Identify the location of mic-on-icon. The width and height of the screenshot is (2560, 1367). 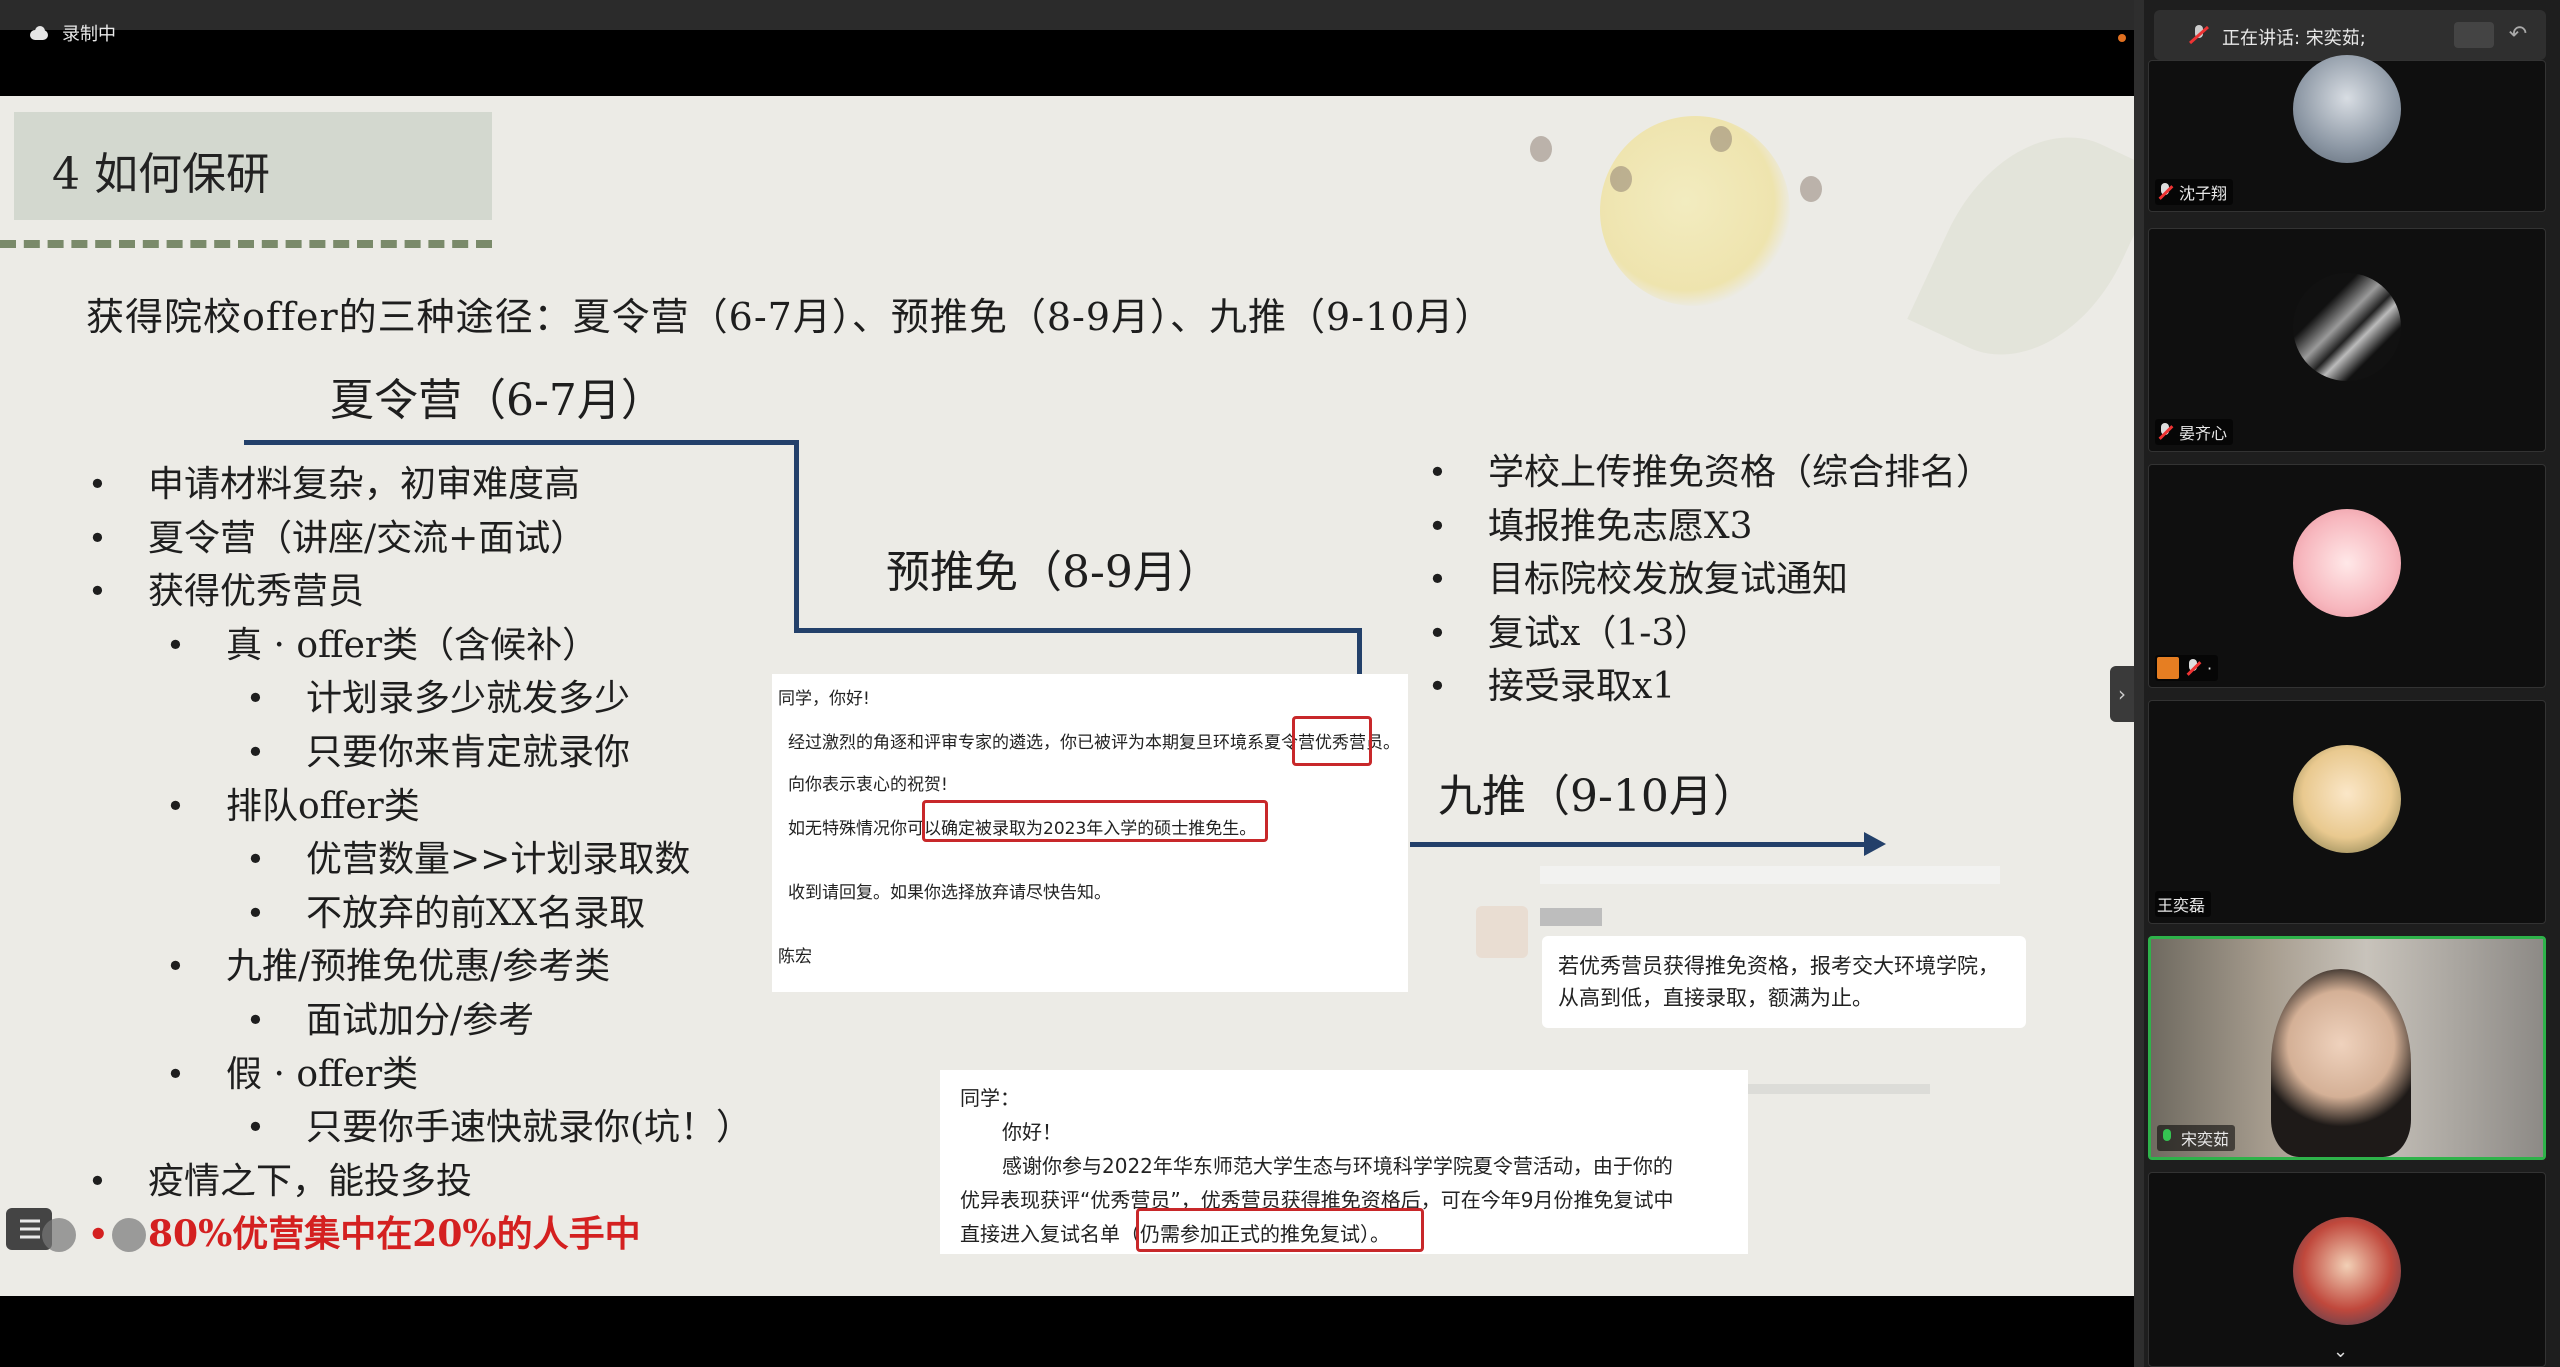
(2167, 1138).